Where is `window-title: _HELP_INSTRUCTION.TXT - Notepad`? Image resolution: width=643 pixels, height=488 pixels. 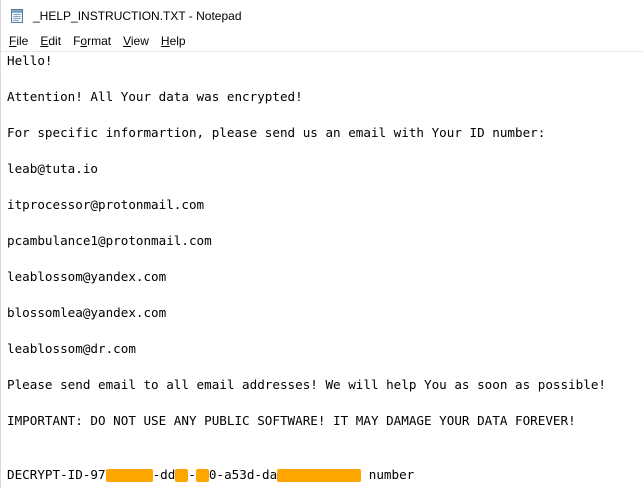 window-title: _HELP_INSTRUCTION.TXT - Notepad is located at coordinates (137, 15).